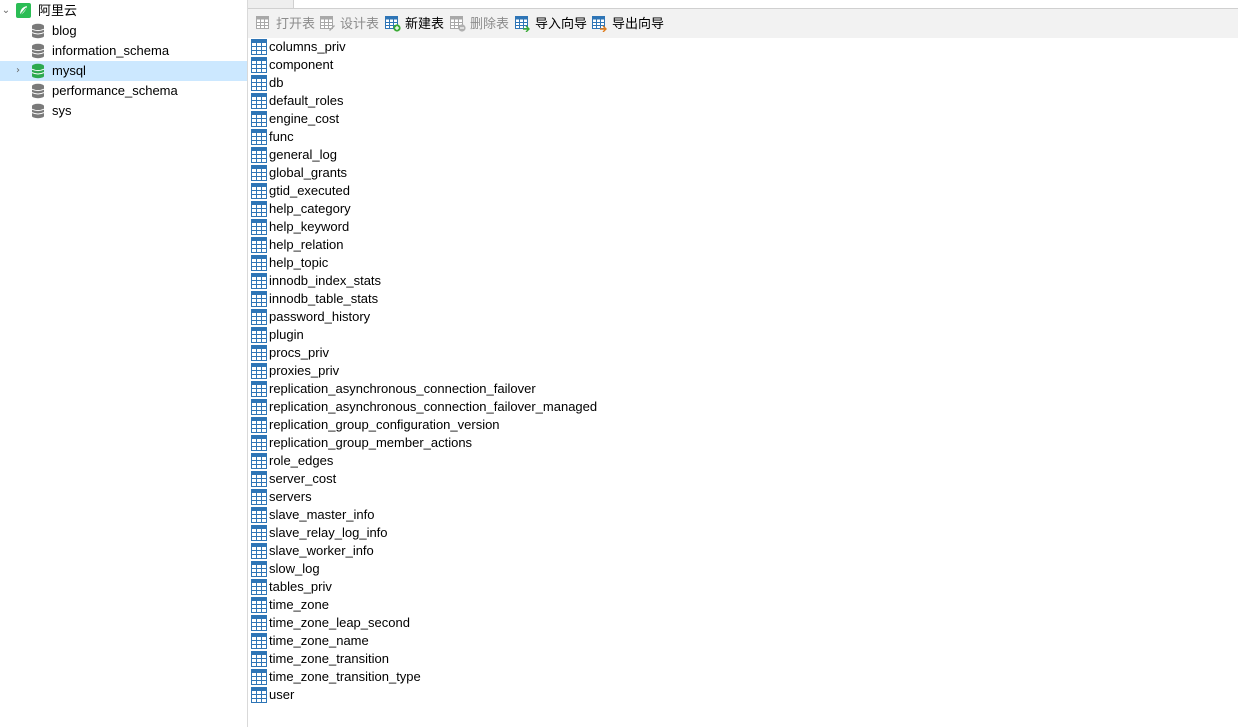  Describe the element at coordinates (303, 478) in the screenshot. I see `table-name: server_cost` at that location.